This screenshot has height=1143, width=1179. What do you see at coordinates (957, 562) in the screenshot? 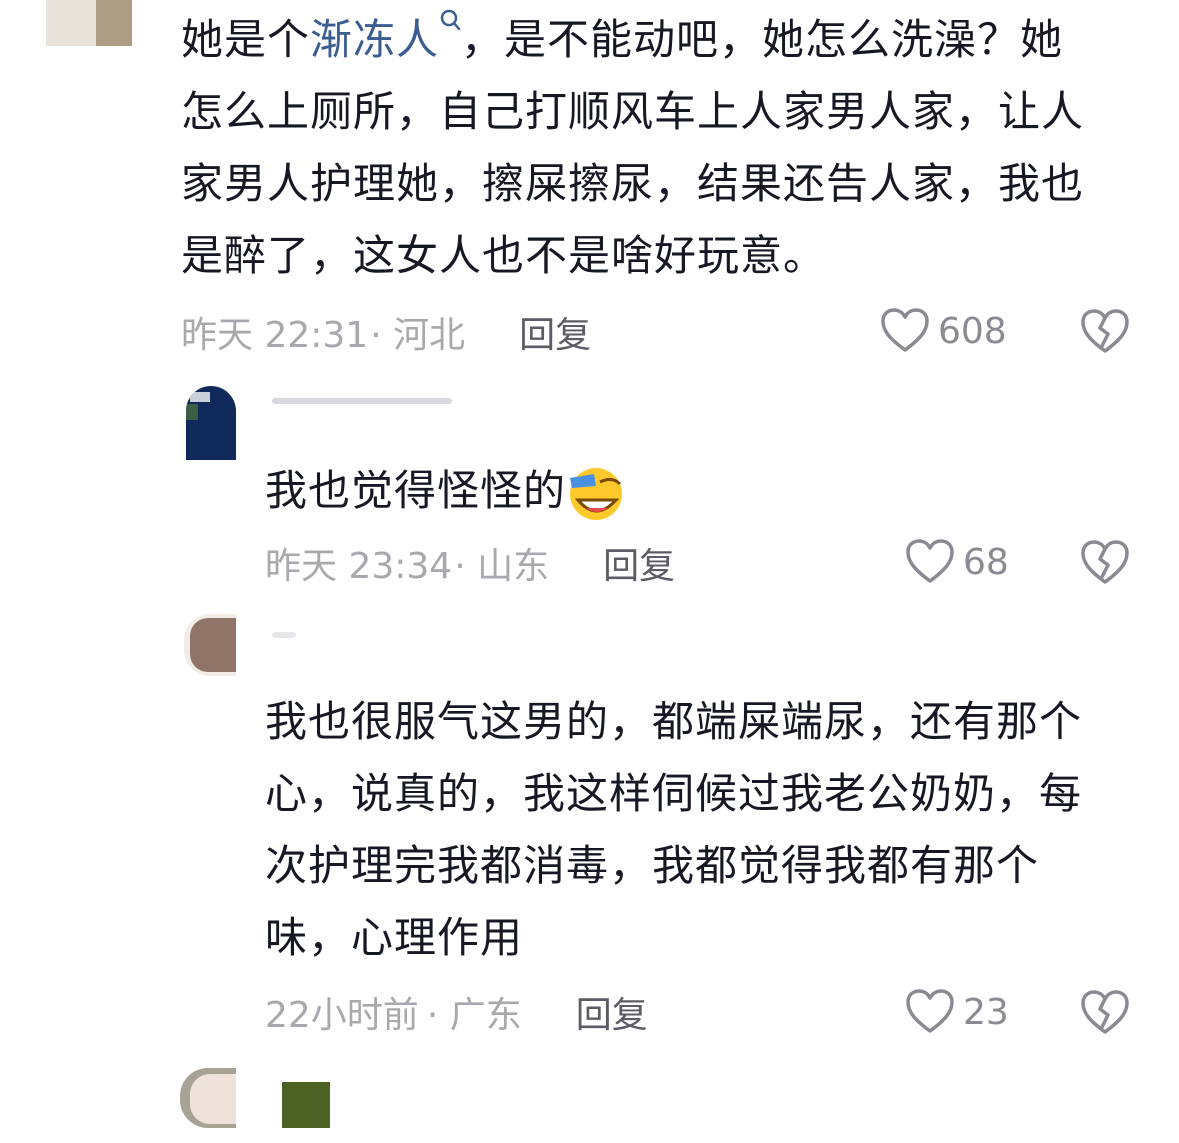
I see `comment-2-like-button: 68` at bounding box center [957, 562].